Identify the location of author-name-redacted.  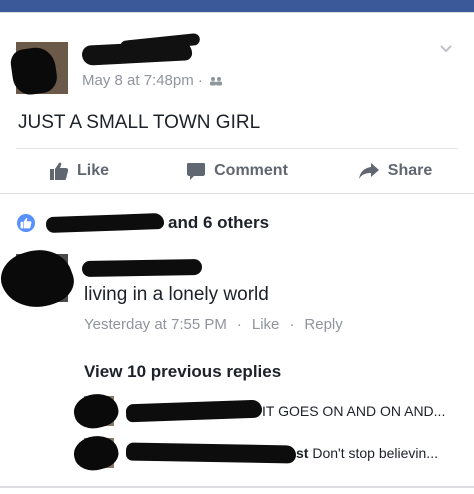
(137, 53).